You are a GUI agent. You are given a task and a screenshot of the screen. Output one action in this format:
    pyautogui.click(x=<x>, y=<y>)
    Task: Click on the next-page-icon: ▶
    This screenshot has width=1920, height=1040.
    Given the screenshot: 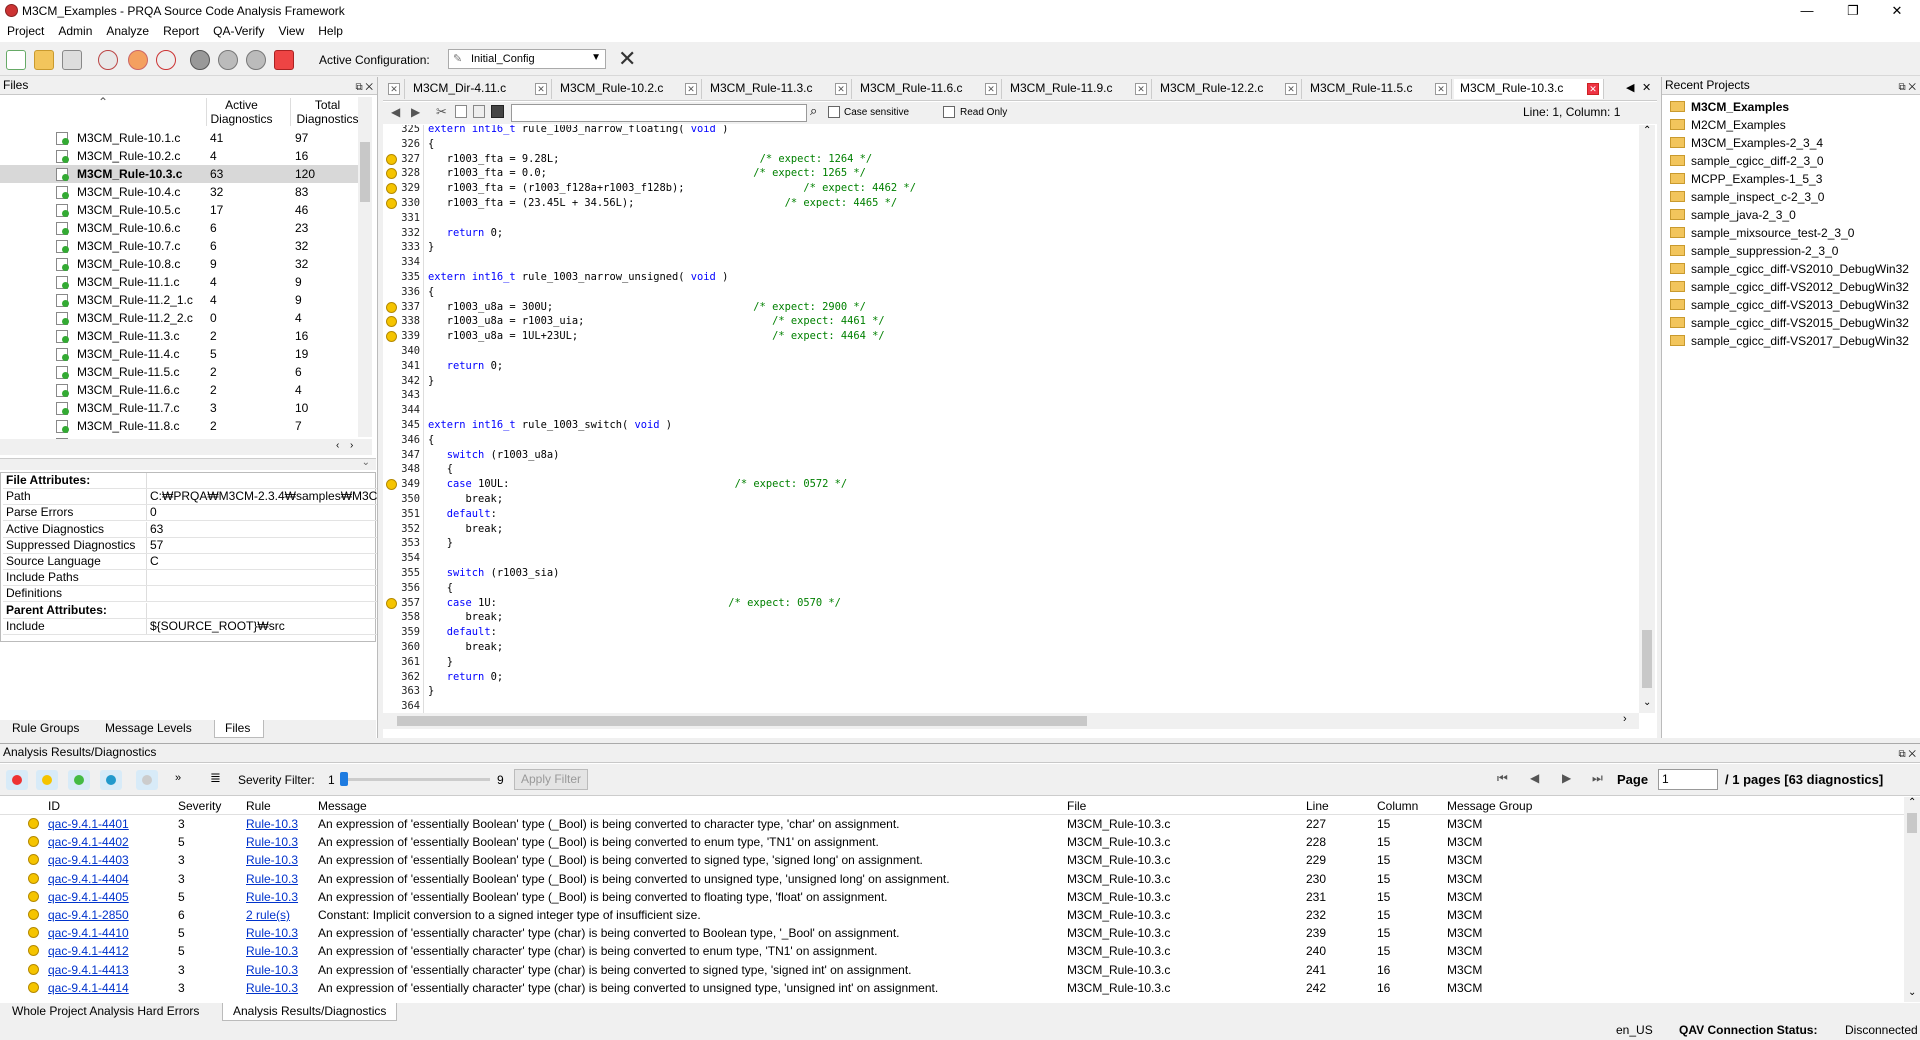 What is the action you would take?
    pyautogui.click(x=1566, y=778)
    